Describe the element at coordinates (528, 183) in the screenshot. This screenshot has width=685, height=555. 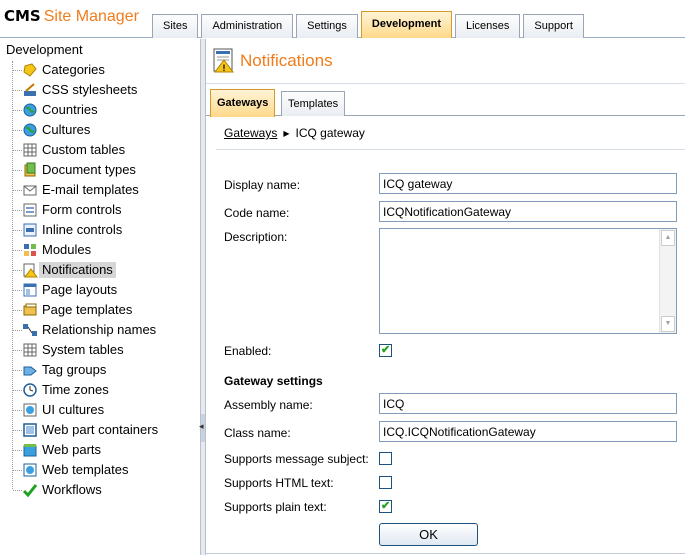
I see `display-name-field` at that location.